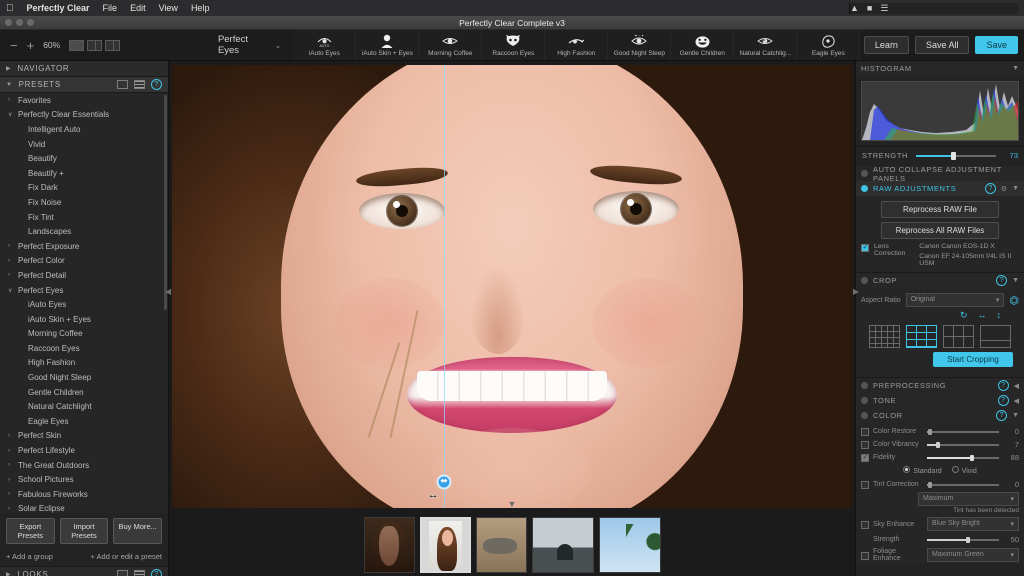  I want to click on sky-enhance-select: Blue Sky Bright ▾, so click(973, 524).